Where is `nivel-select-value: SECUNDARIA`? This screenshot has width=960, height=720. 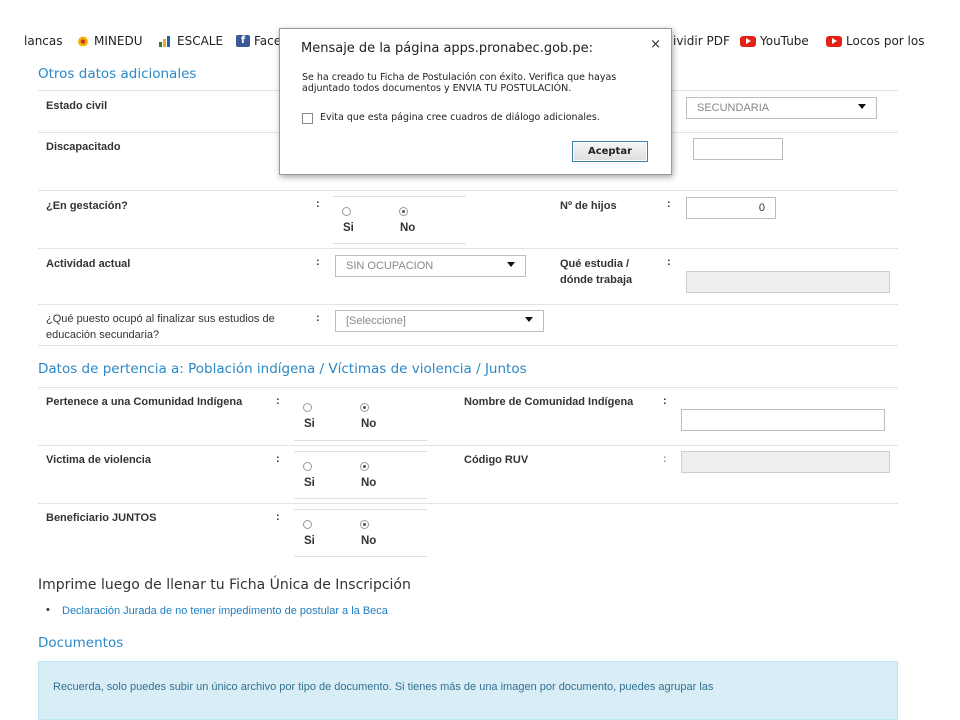
nivel-select-value: SECUNDARIA is located at coordinates (733, 108).